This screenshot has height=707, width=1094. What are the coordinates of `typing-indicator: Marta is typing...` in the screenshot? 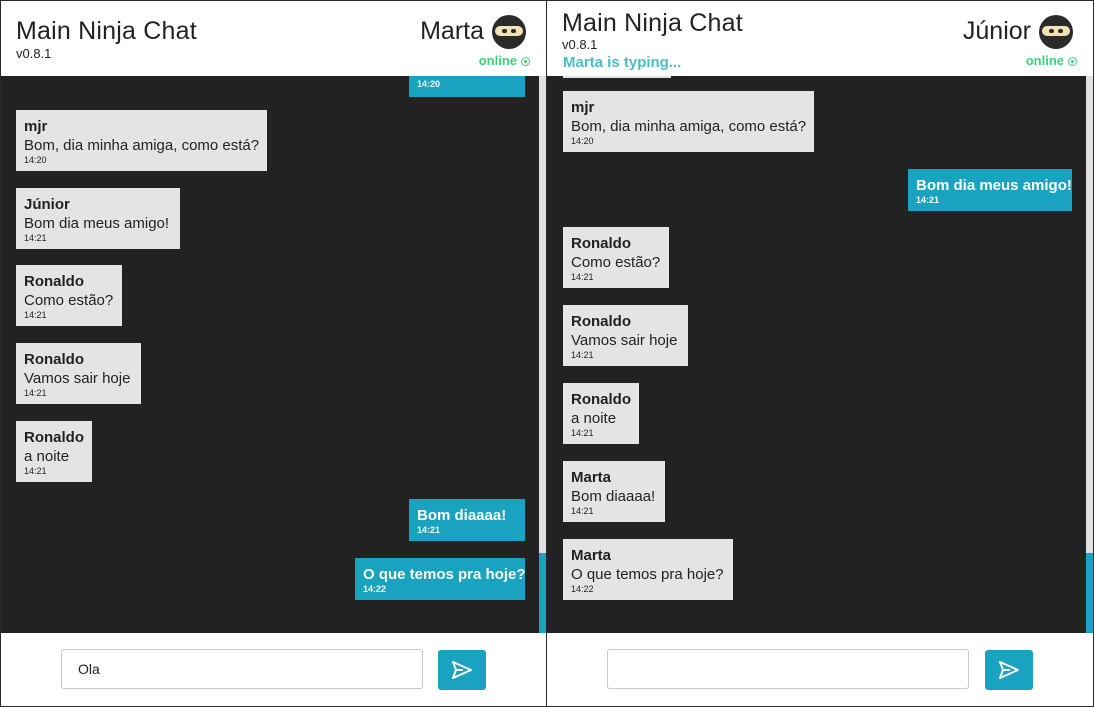 It's located at (622, 62).